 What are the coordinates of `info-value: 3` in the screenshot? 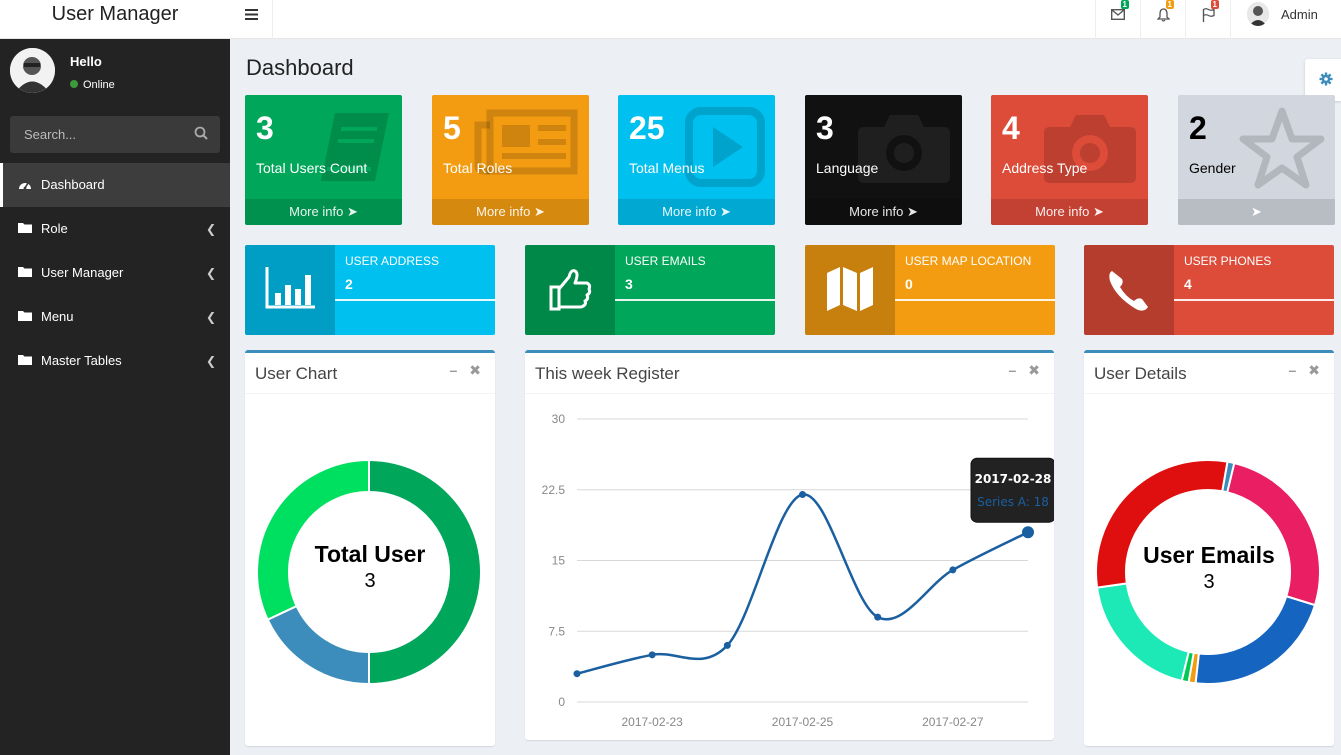 It's located at (629, 284).